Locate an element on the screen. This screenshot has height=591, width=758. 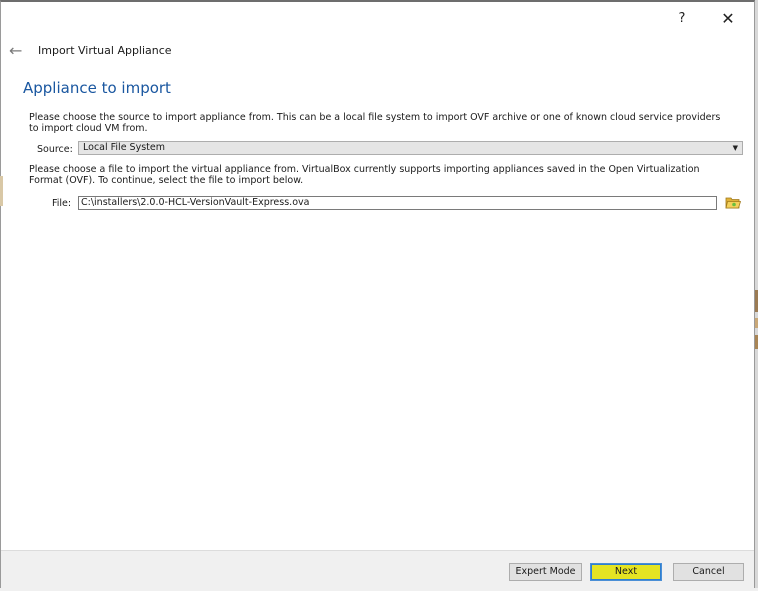
cancel-button: Cancel is located at coordinates (708, 572).